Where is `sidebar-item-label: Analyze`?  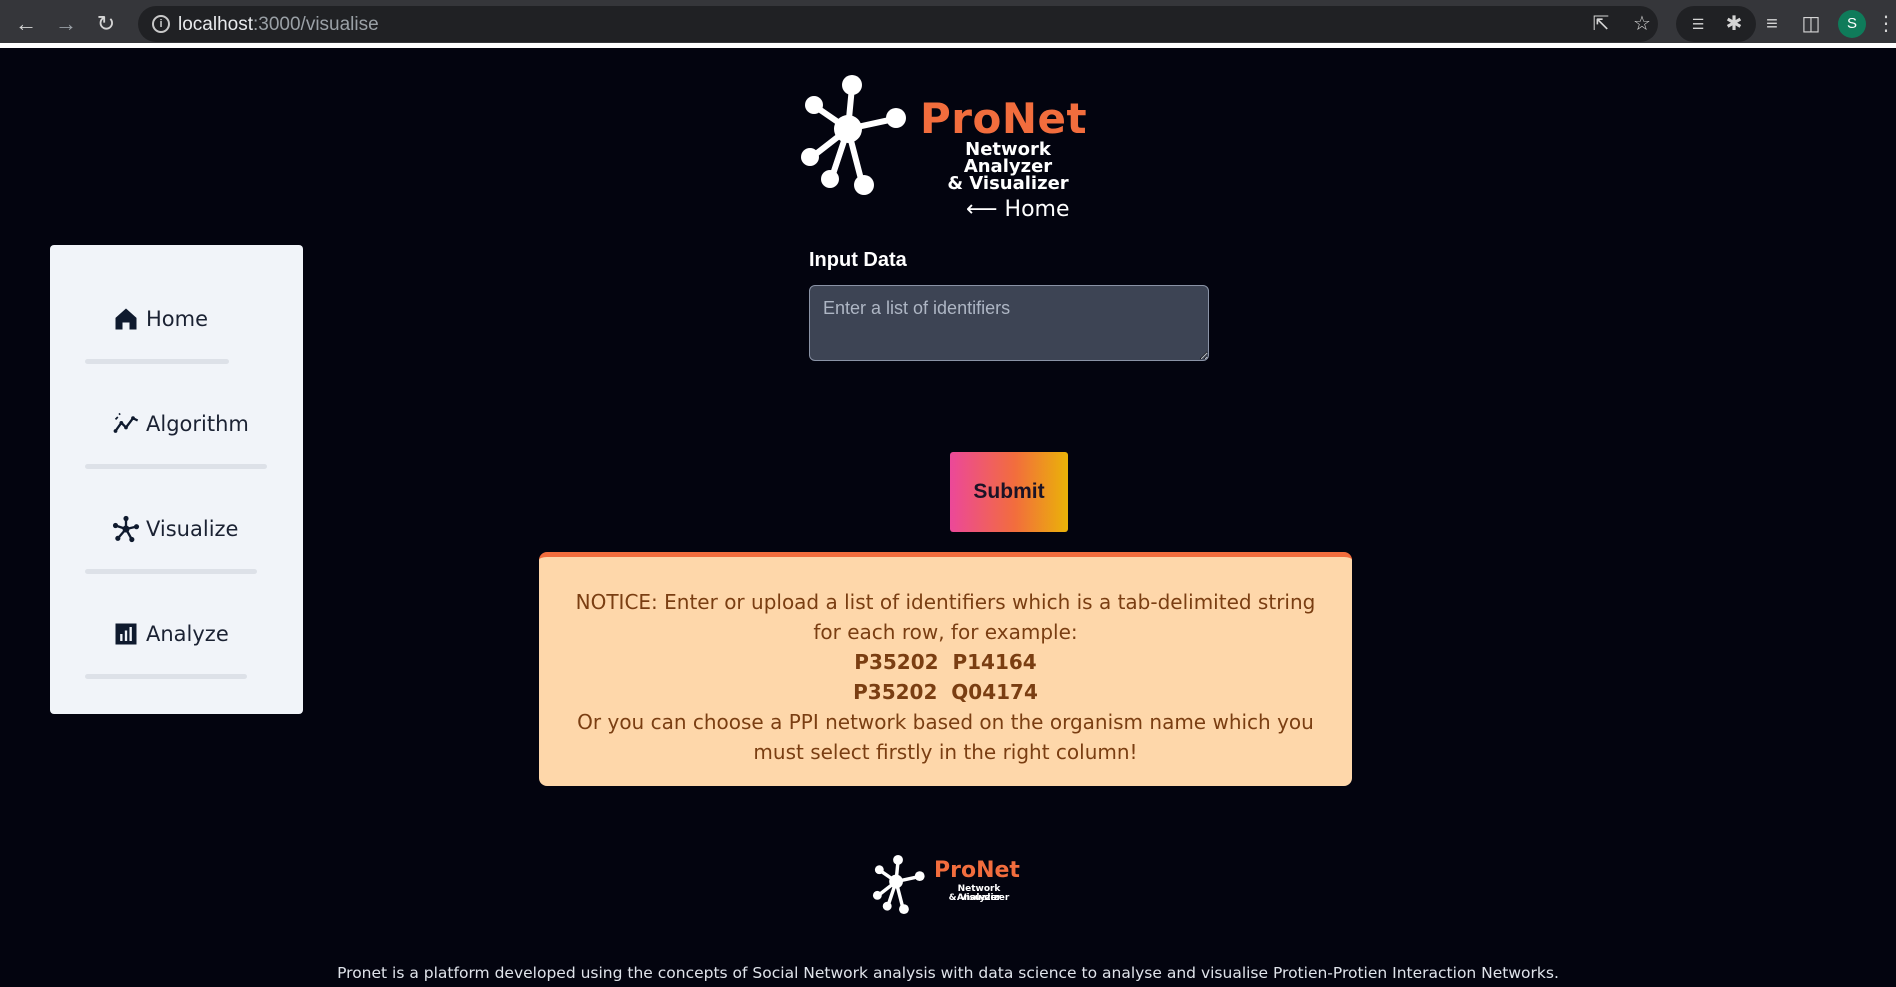
sidebar-item-label: Analyze is located at coordinates (187, 634).